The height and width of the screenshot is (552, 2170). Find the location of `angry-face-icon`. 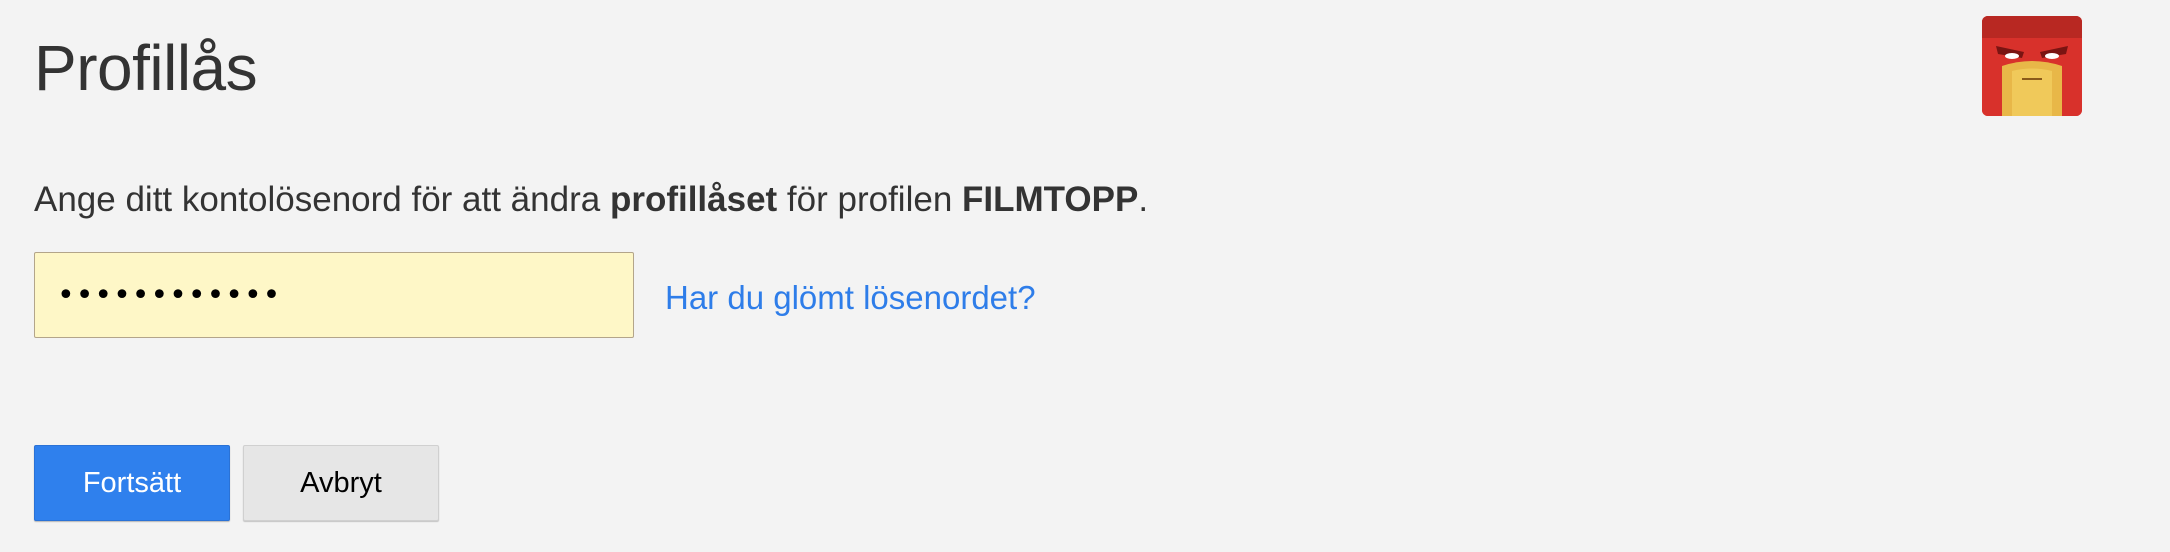

angry-face-icon is located at coordinates (2032, 66).